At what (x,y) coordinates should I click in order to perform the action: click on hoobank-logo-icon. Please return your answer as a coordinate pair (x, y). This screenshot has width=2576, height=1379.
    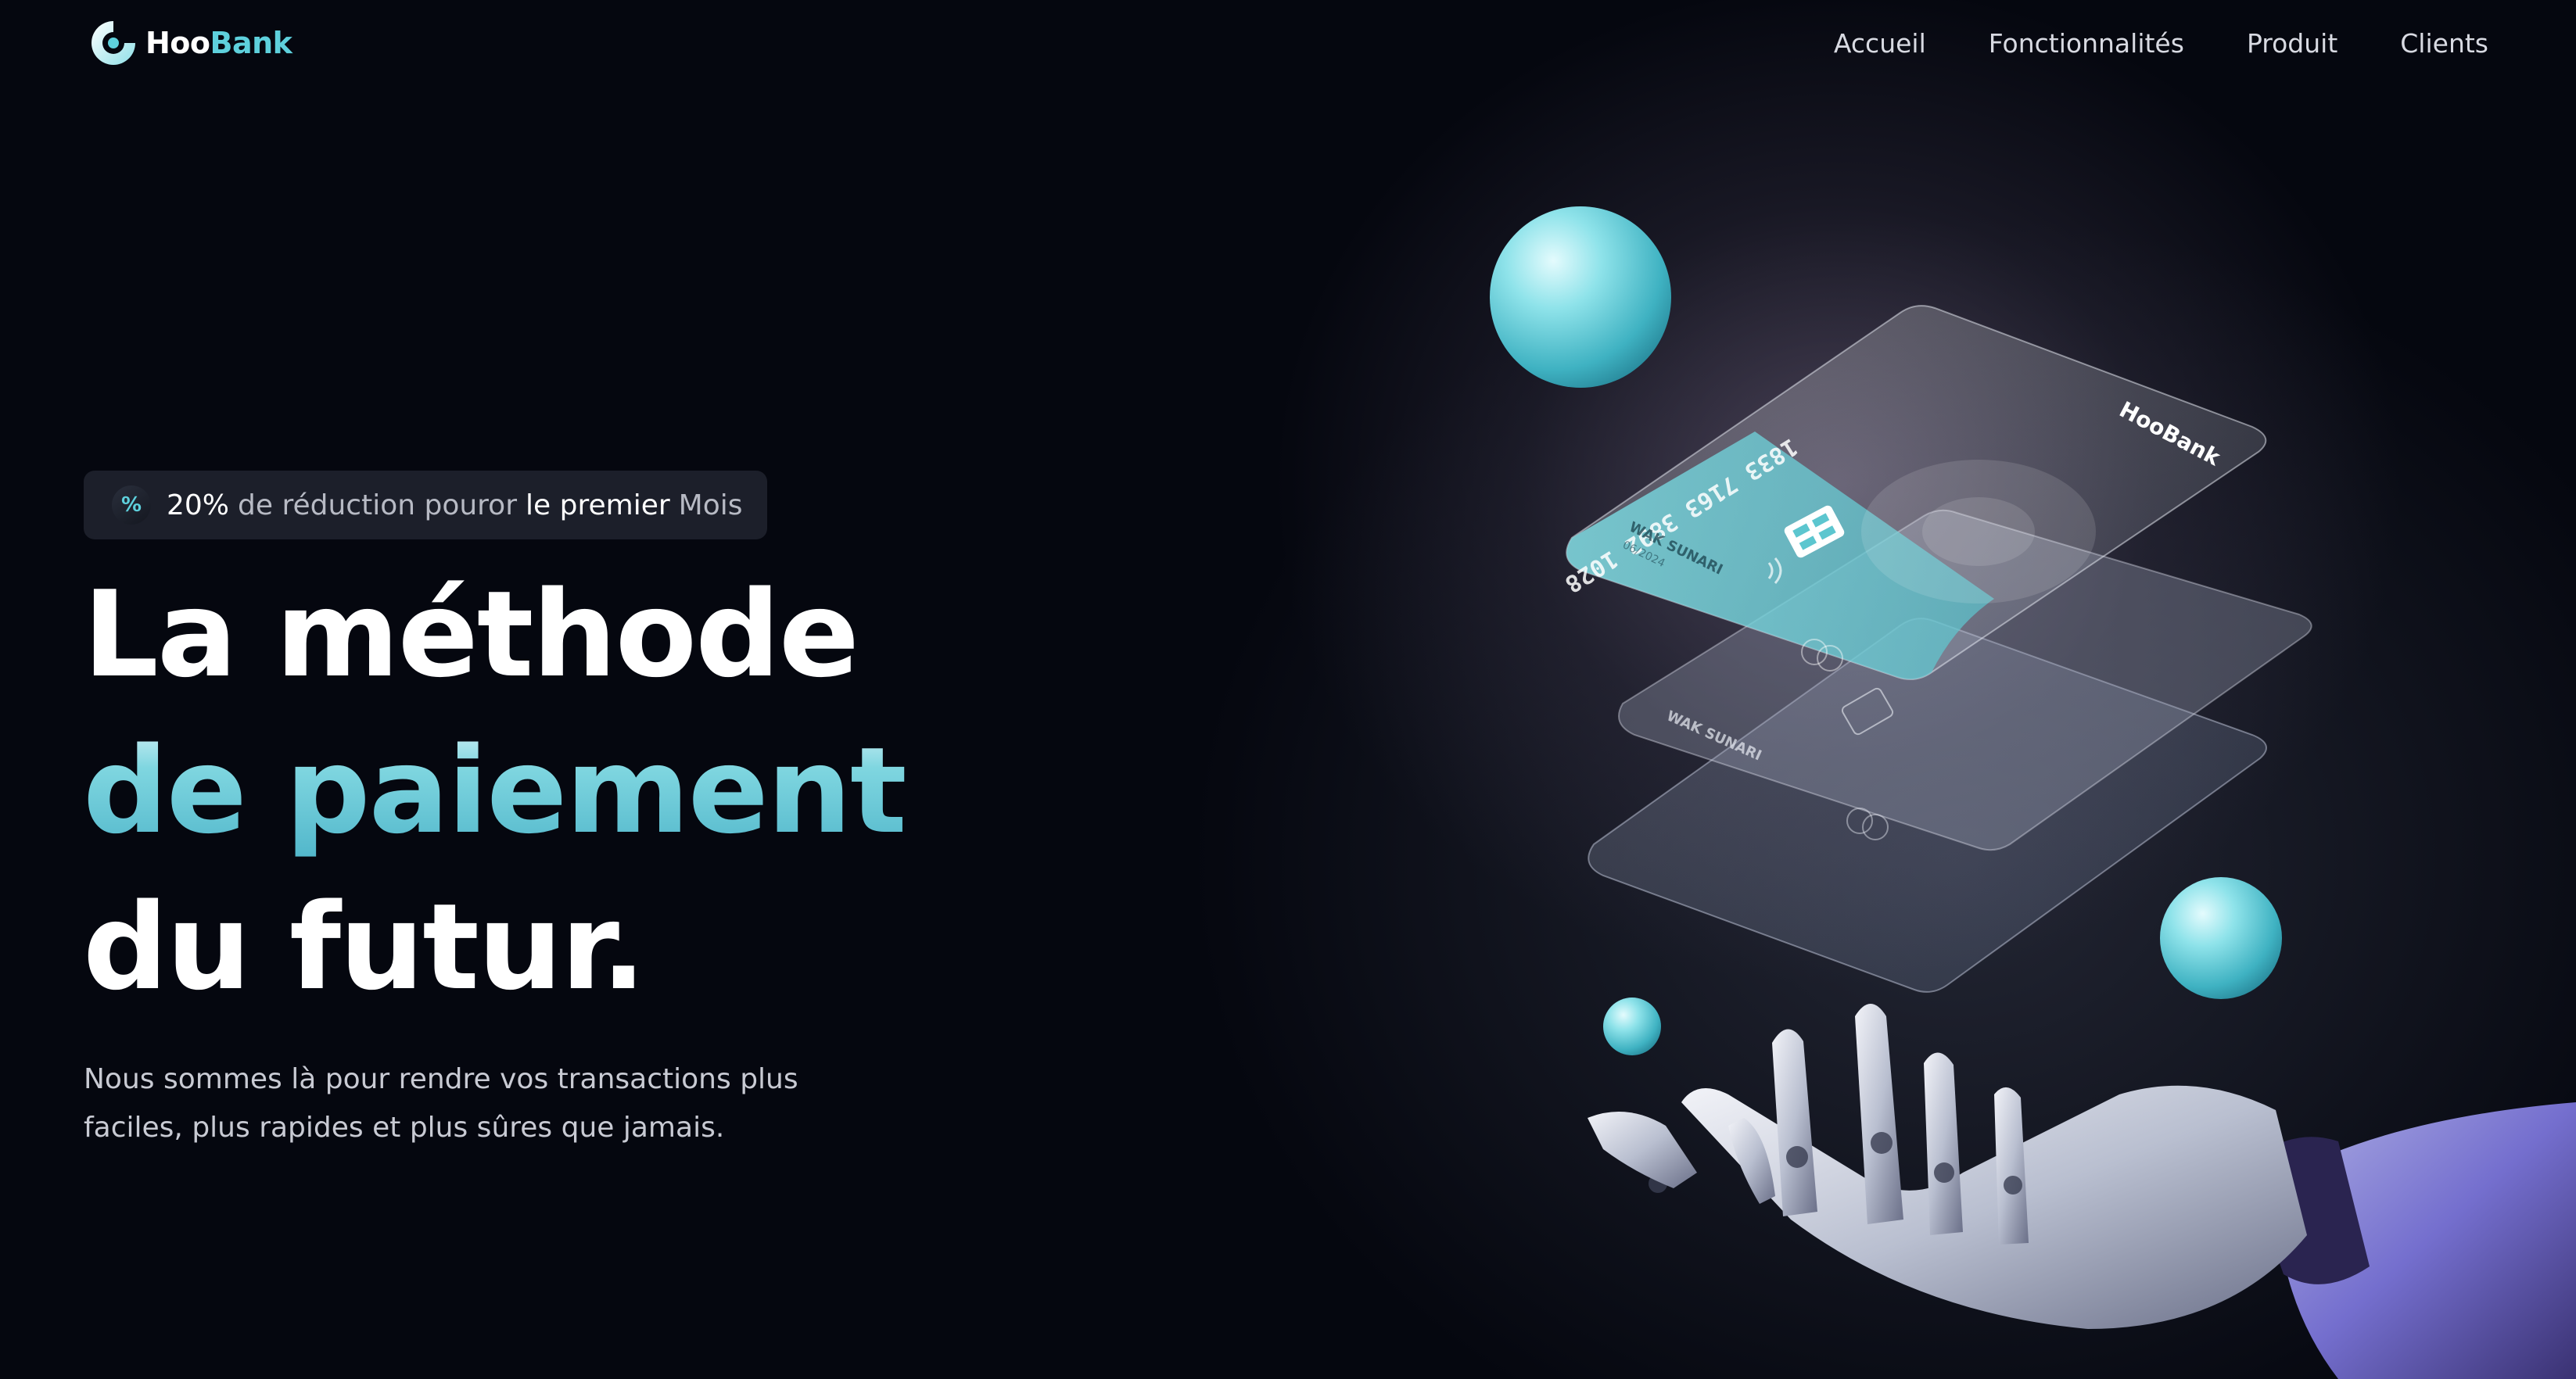
    Looking at the image, I should click on (113, 43).